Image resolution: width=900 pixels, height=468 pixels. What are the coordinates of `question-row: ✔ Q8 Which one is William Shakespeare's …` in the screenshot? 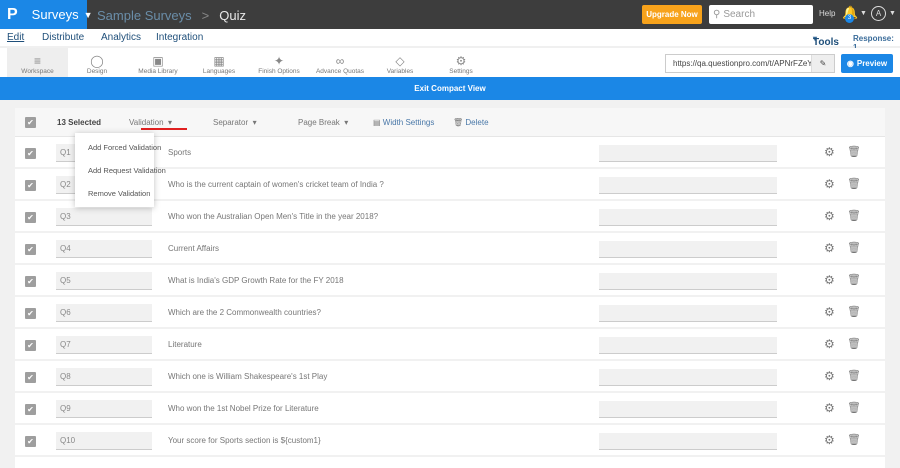 It's located at (450, 377).